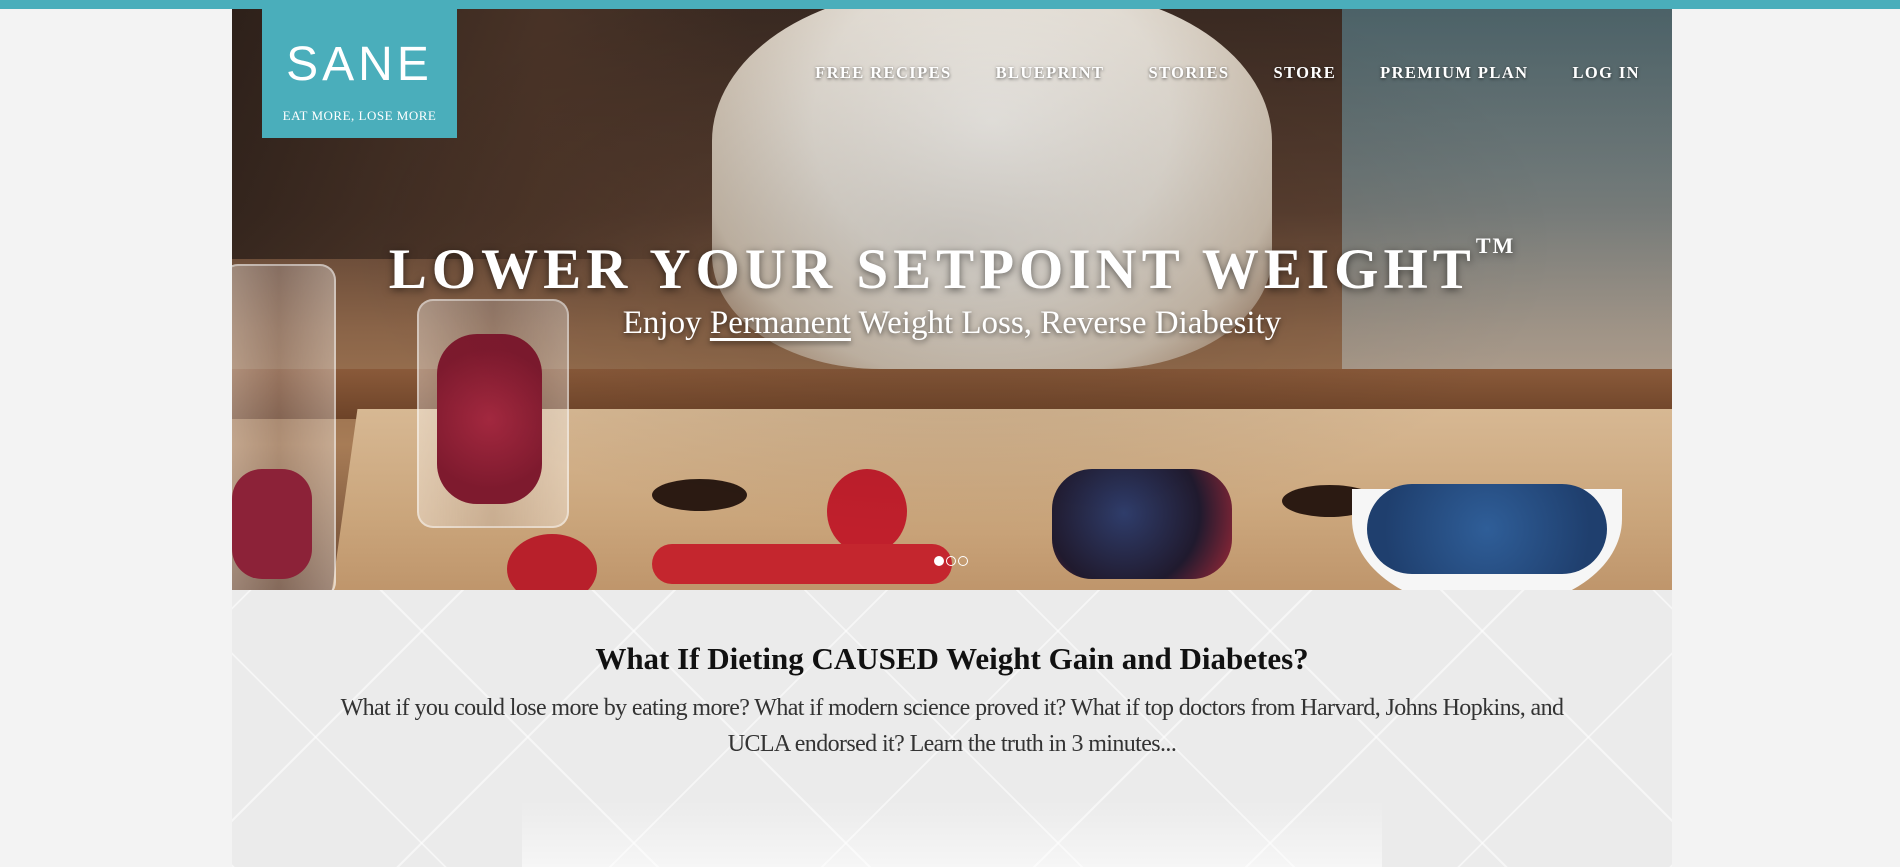 This screenshot has height=867, width=1900. What do you see at coordinates (666, 323) in the screenshot?
I see `hero-subtitle-start: Enjoy` at bounding box center [666, 323].